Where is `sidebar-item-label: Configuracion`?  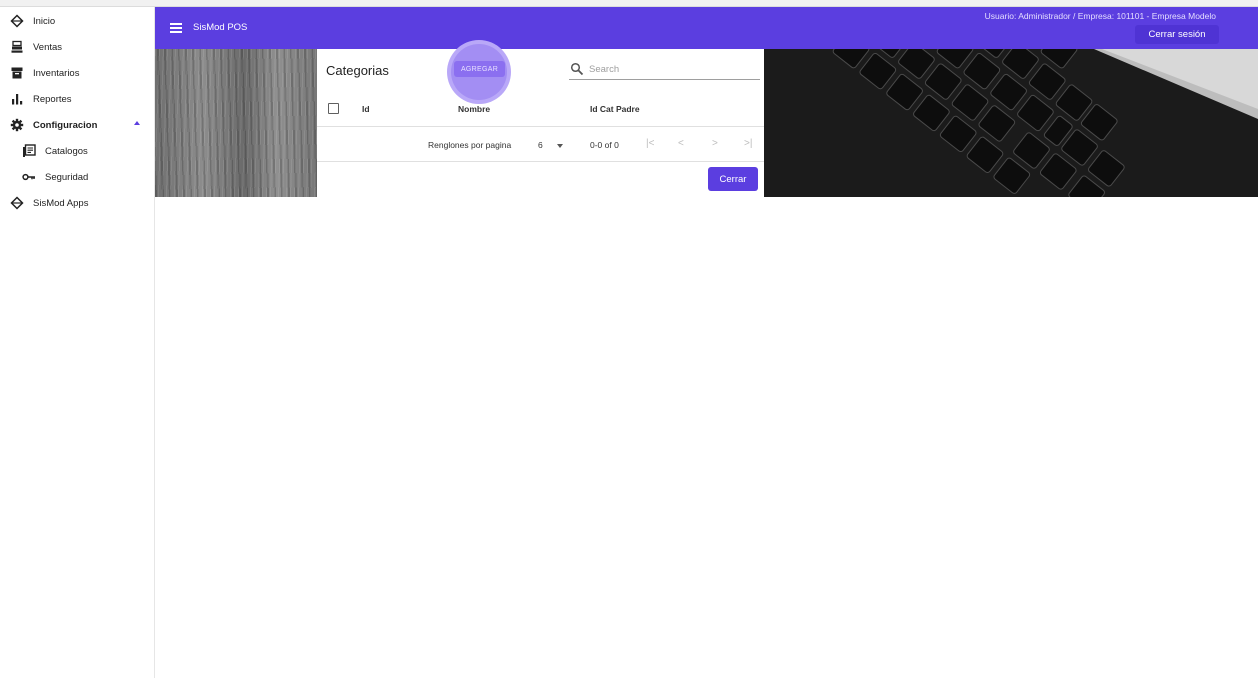 sidebar-item-label: Configuracion is located at coordinates (65, 125).